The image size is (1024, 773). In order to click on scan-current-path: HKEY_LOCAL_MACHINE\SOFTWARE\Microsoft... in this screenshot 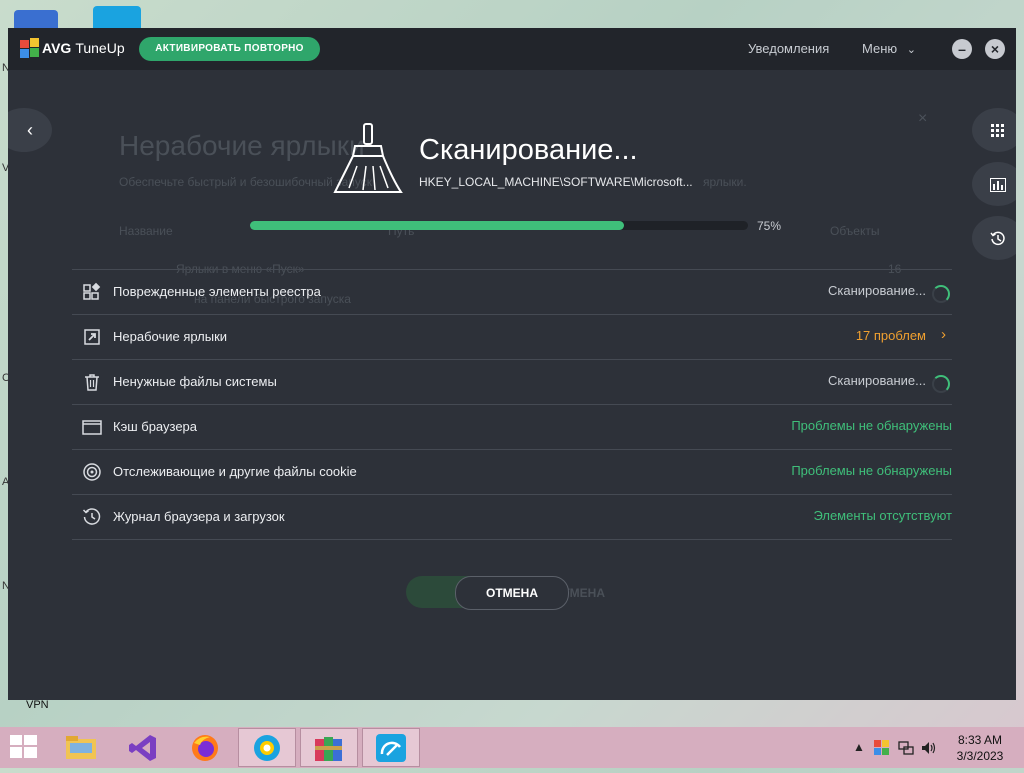, I will do `click(556, 182)`.